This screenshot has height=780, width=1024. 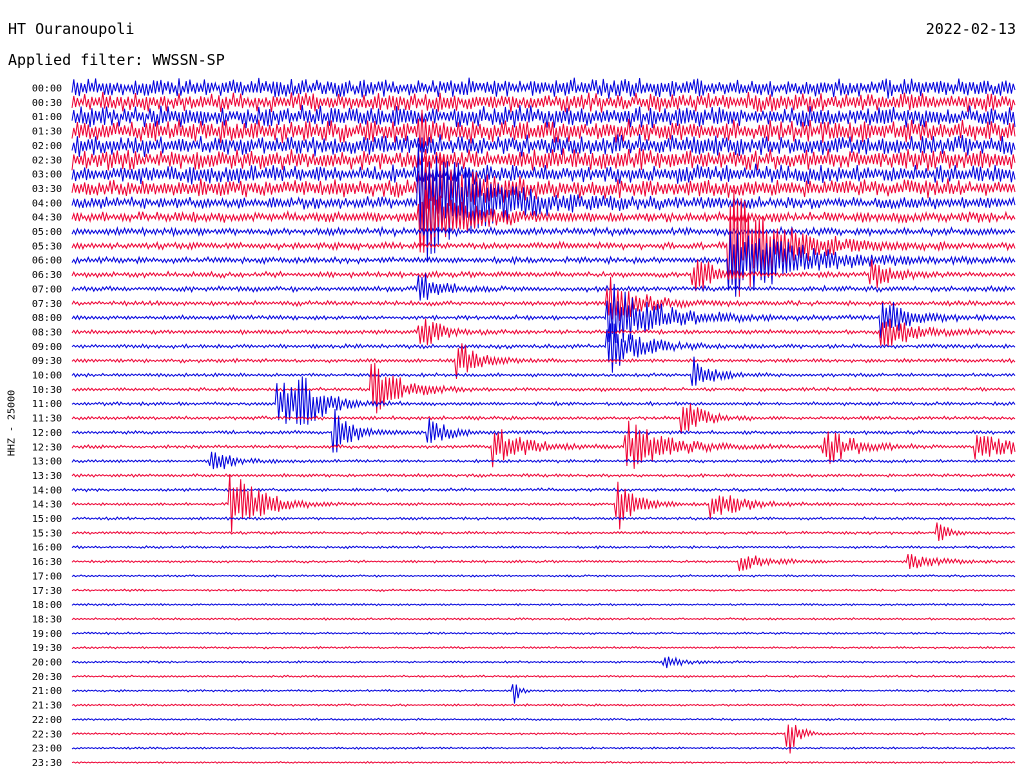 What do you see at coordinates (47, 275) in the screenshot?
I see `time-label: 06:30` at bounding box center [47, 275].